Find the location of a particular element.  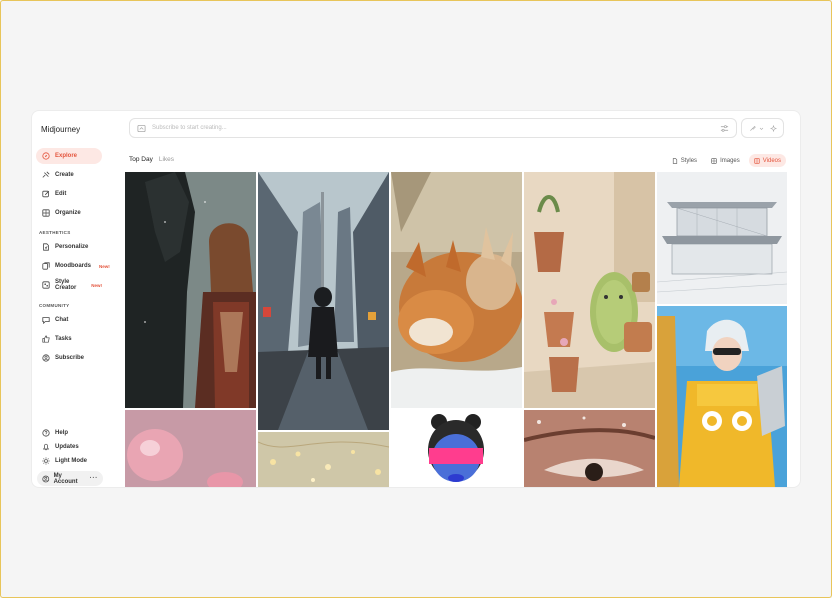

sidebar-item-label: Help is located at coordinates (62, 433).